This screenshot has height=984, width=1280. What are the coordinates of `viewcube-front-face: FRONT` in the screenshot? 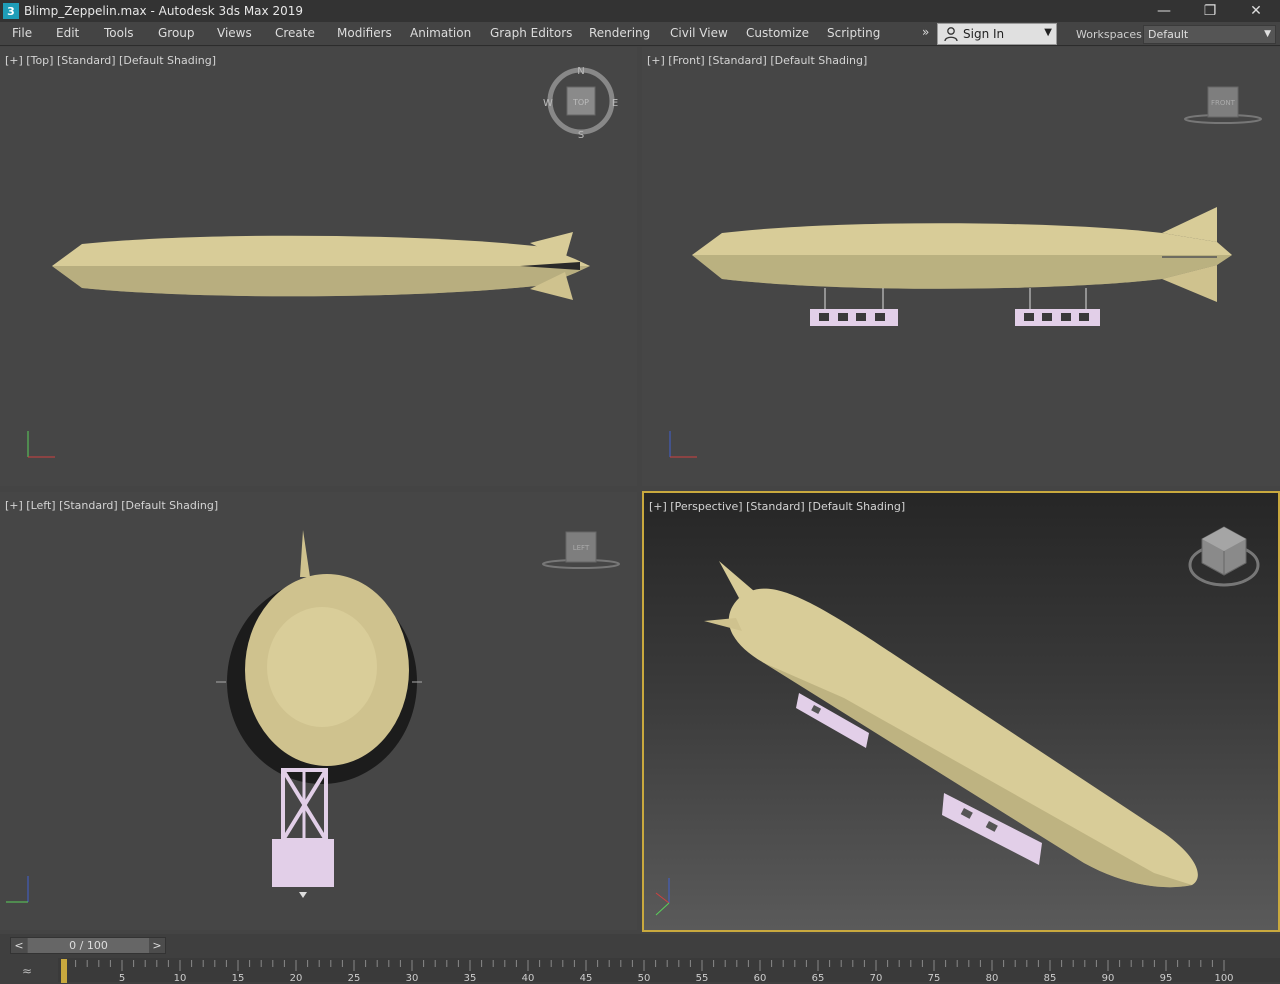 It's located at (1223, 103).